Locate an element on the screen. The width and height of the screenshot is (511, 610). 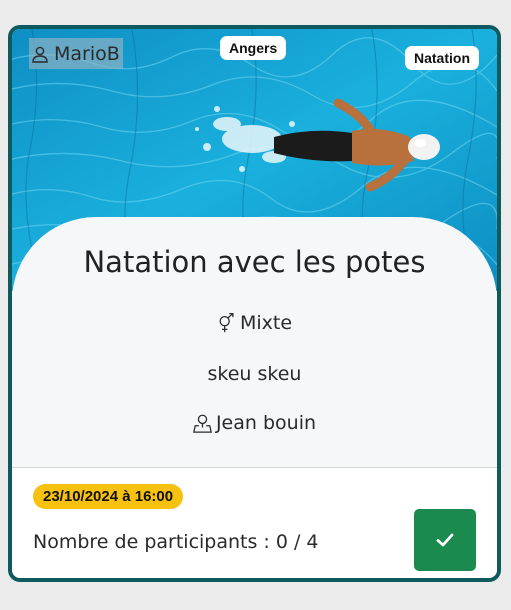
author-tag: MarioB is located at coordinates (76, 53).